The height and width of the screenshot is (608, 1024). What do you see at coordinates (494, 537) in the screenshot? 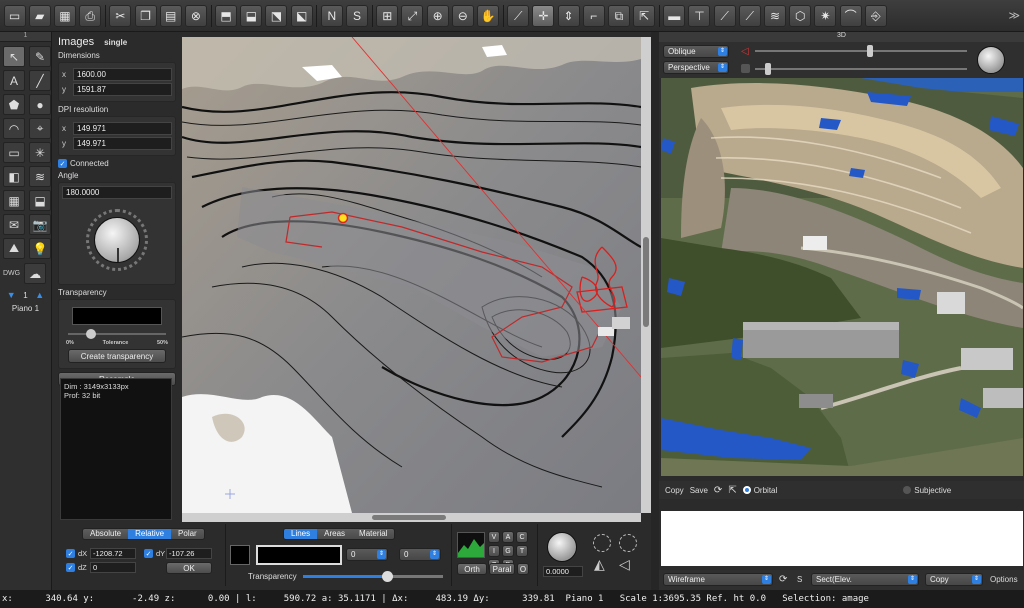
I see `view-grid-button-v: V` at bounding box center [494, 537].